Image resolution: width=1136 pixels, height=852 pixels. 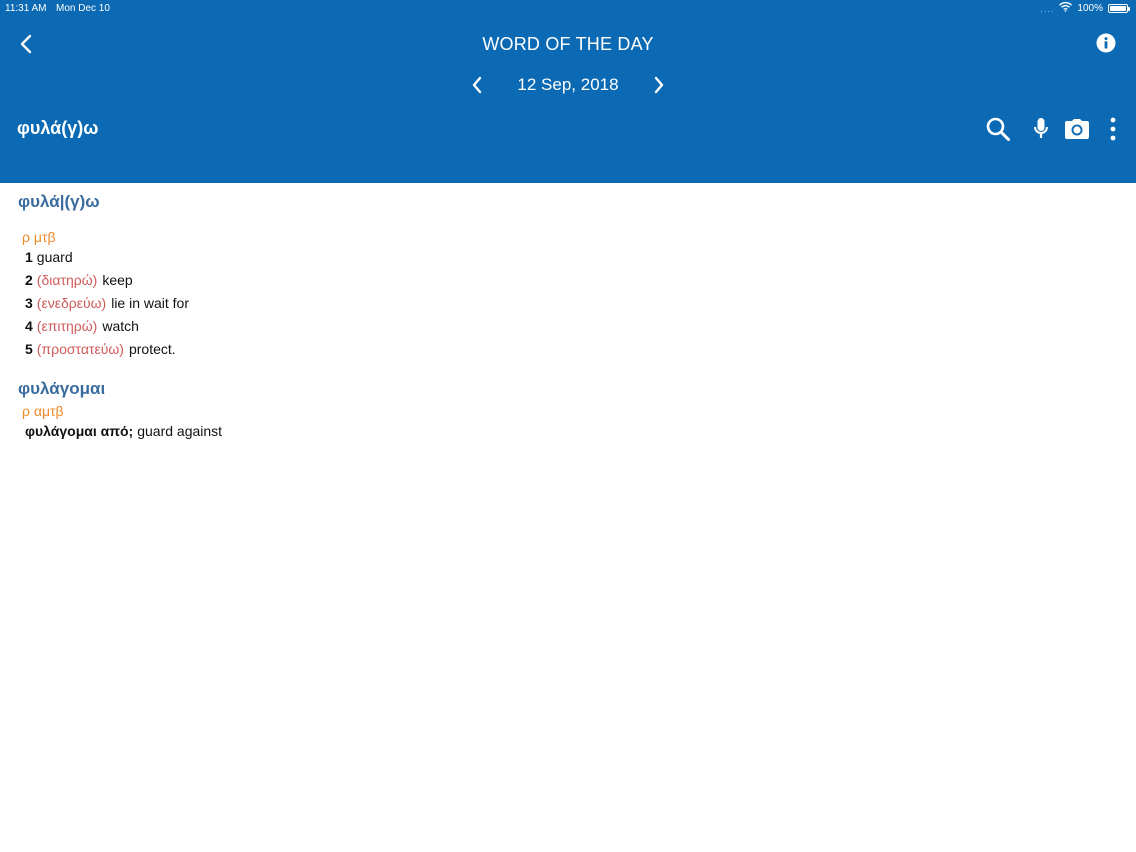 What do you see at coordinates (71, 303) in the screenshot?
I see `sense-gloss: (ενεδρεύω)` at bounding box center [71, 303].